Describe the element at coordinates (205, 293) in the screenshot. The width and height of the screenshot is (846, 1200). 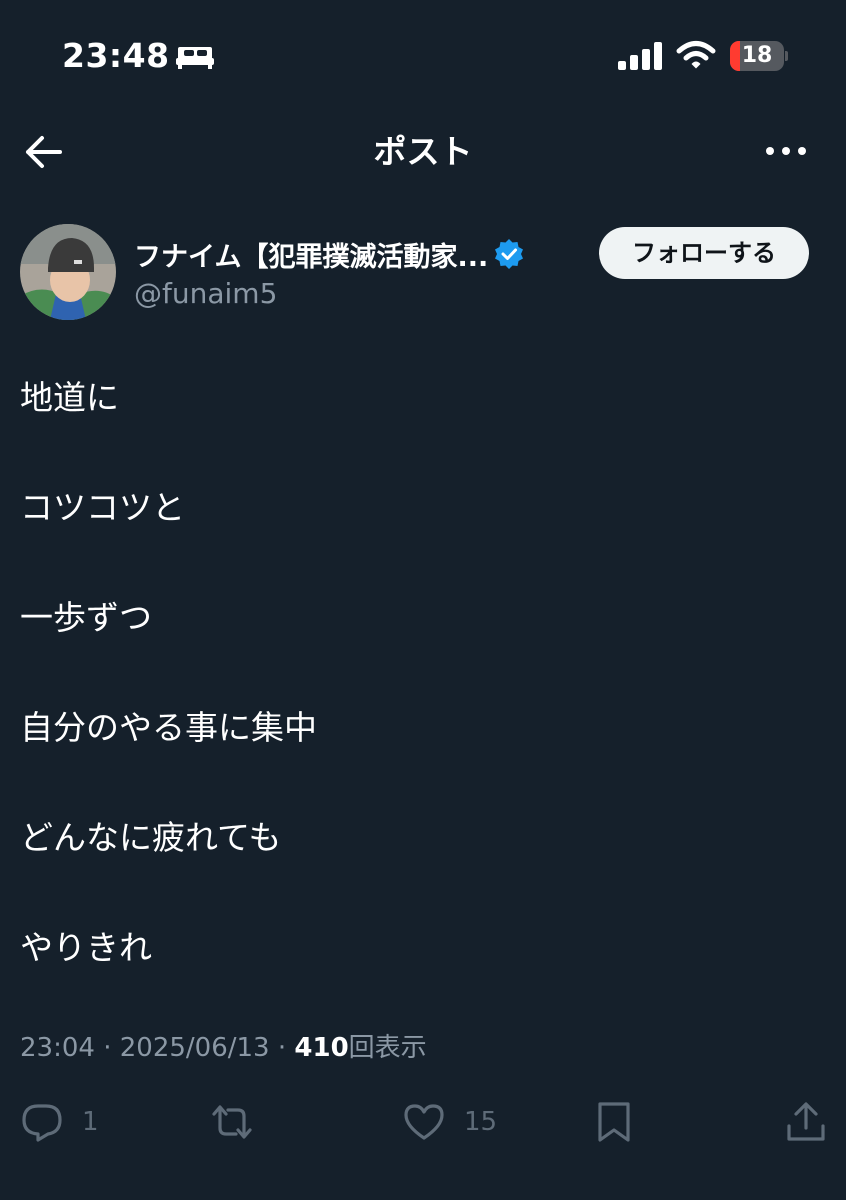
I see `author-handle: @funaim5` at that location.